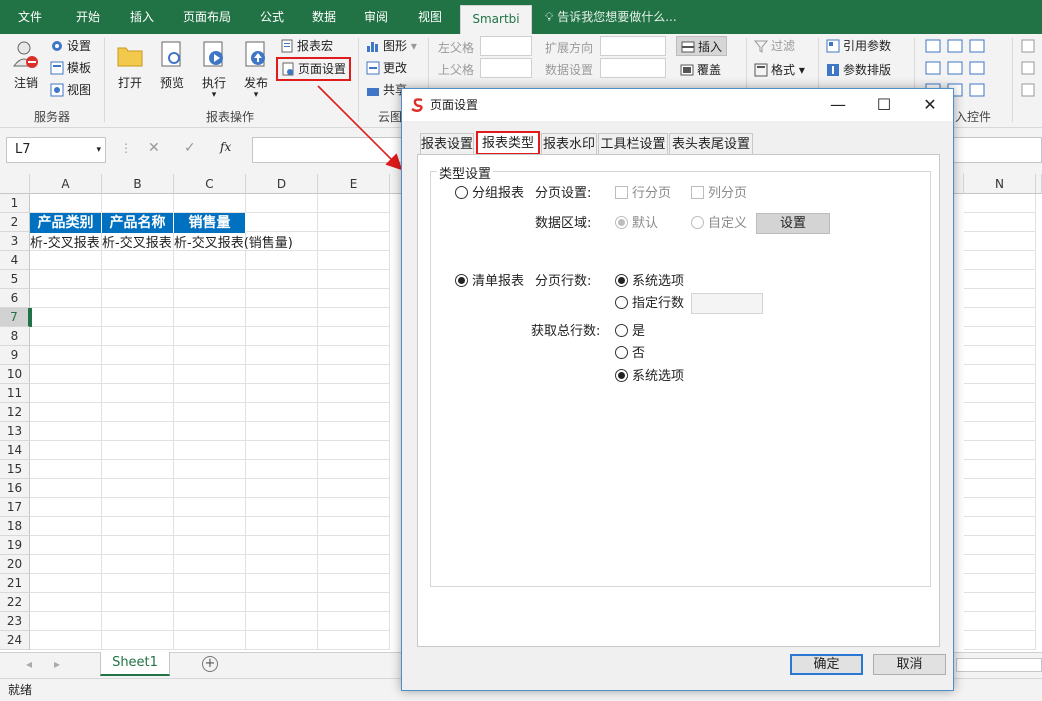 Image resolution: width=1042 pixels, height=701 pixels. What do you see at coordinates (190, 148) in the screenshot?
I see `confirm-check-icon: ✓` at bounding box center [190, 148].